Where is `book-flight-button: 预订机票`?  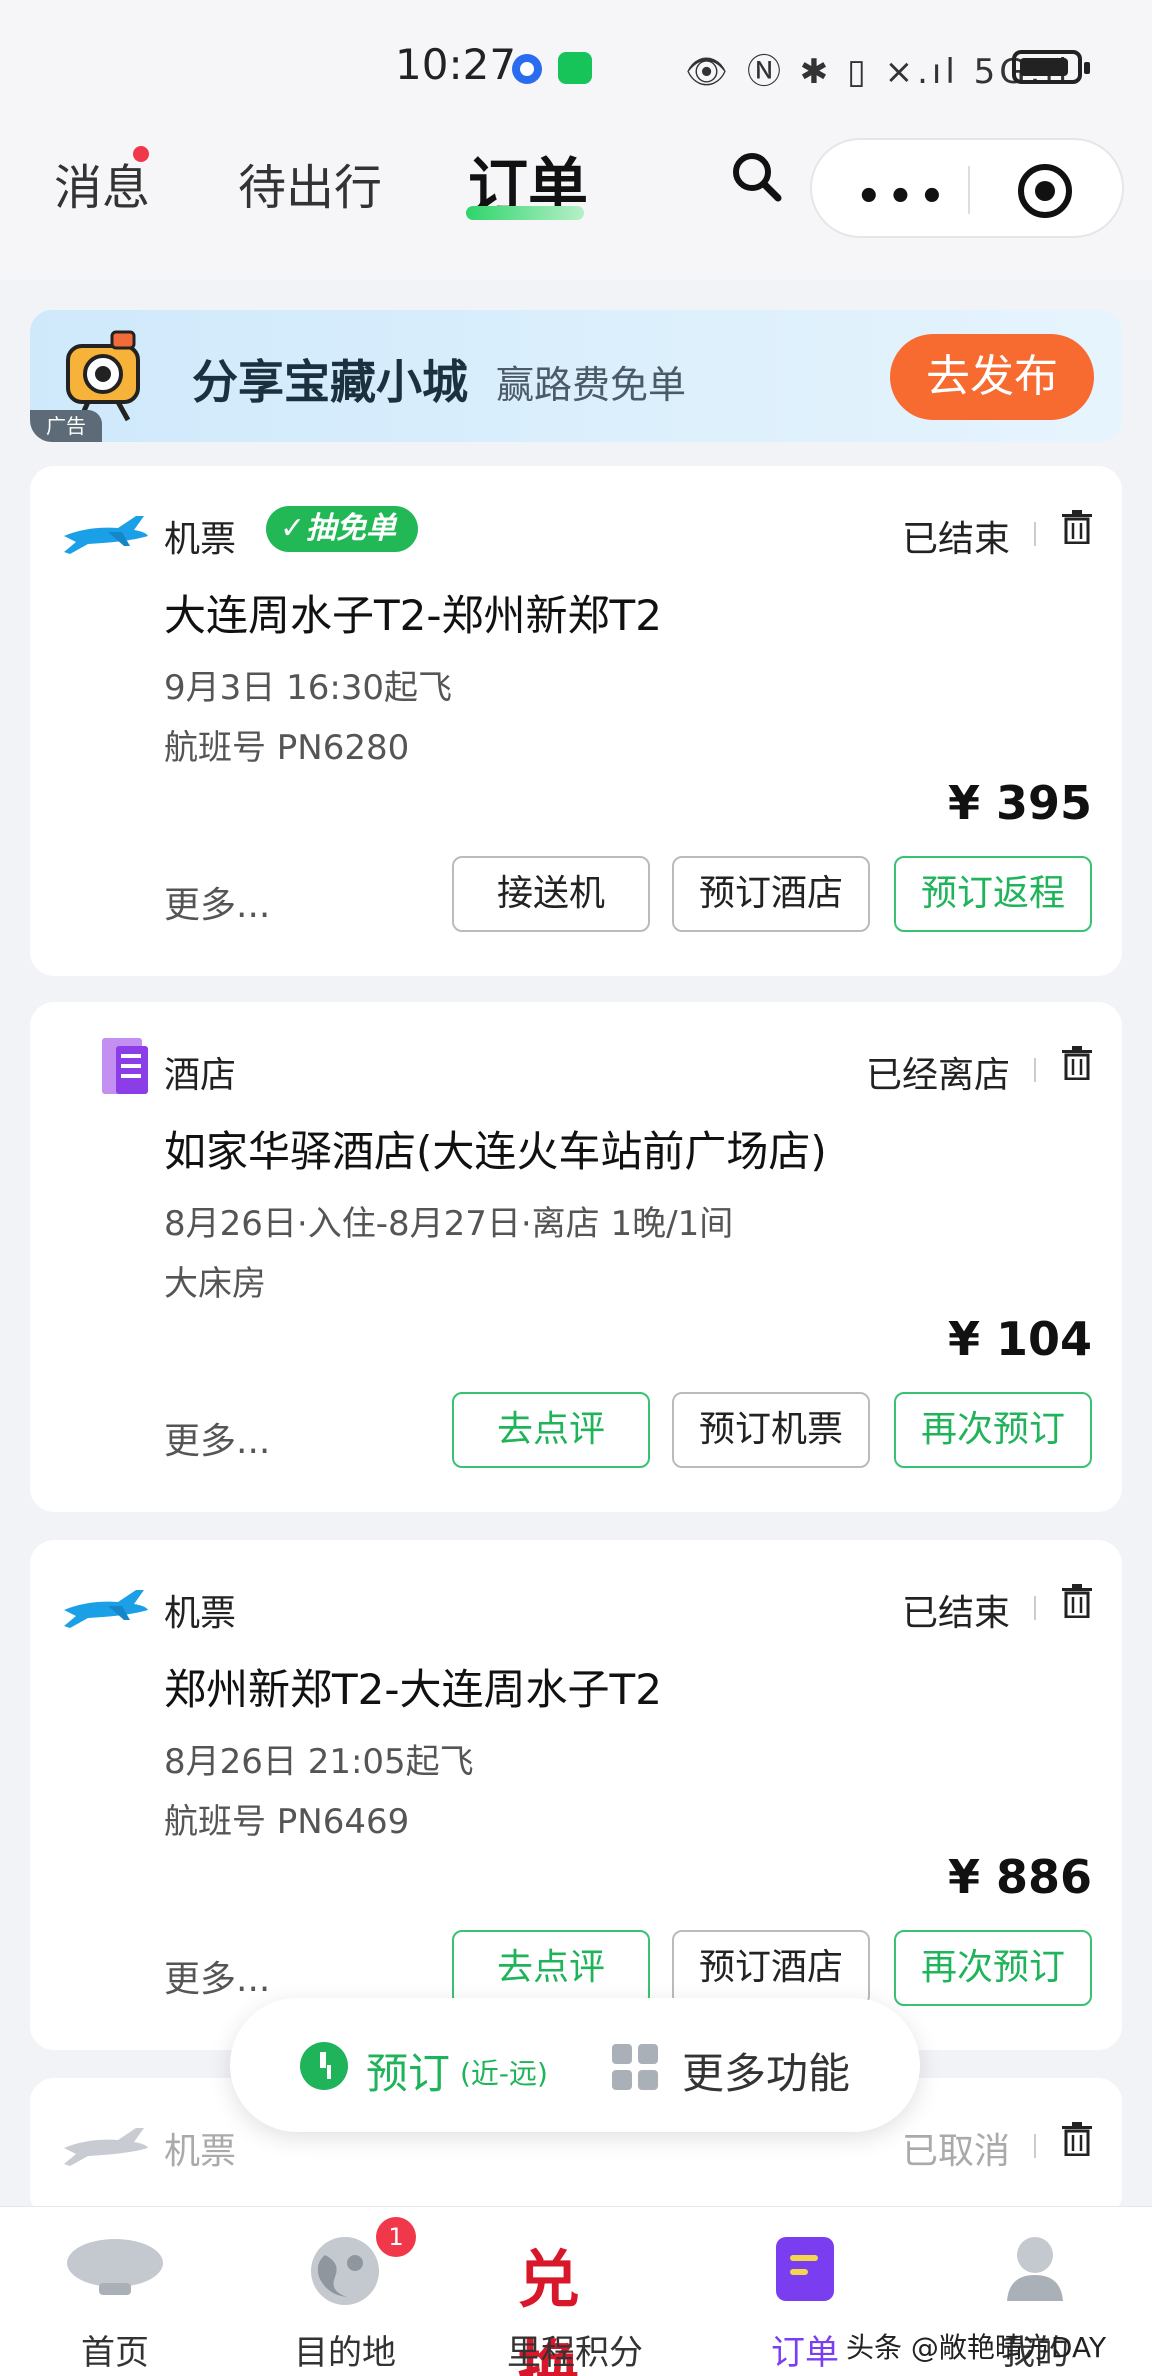 book-flight-button: 预订机票 is located at coordinates (771, 1430).